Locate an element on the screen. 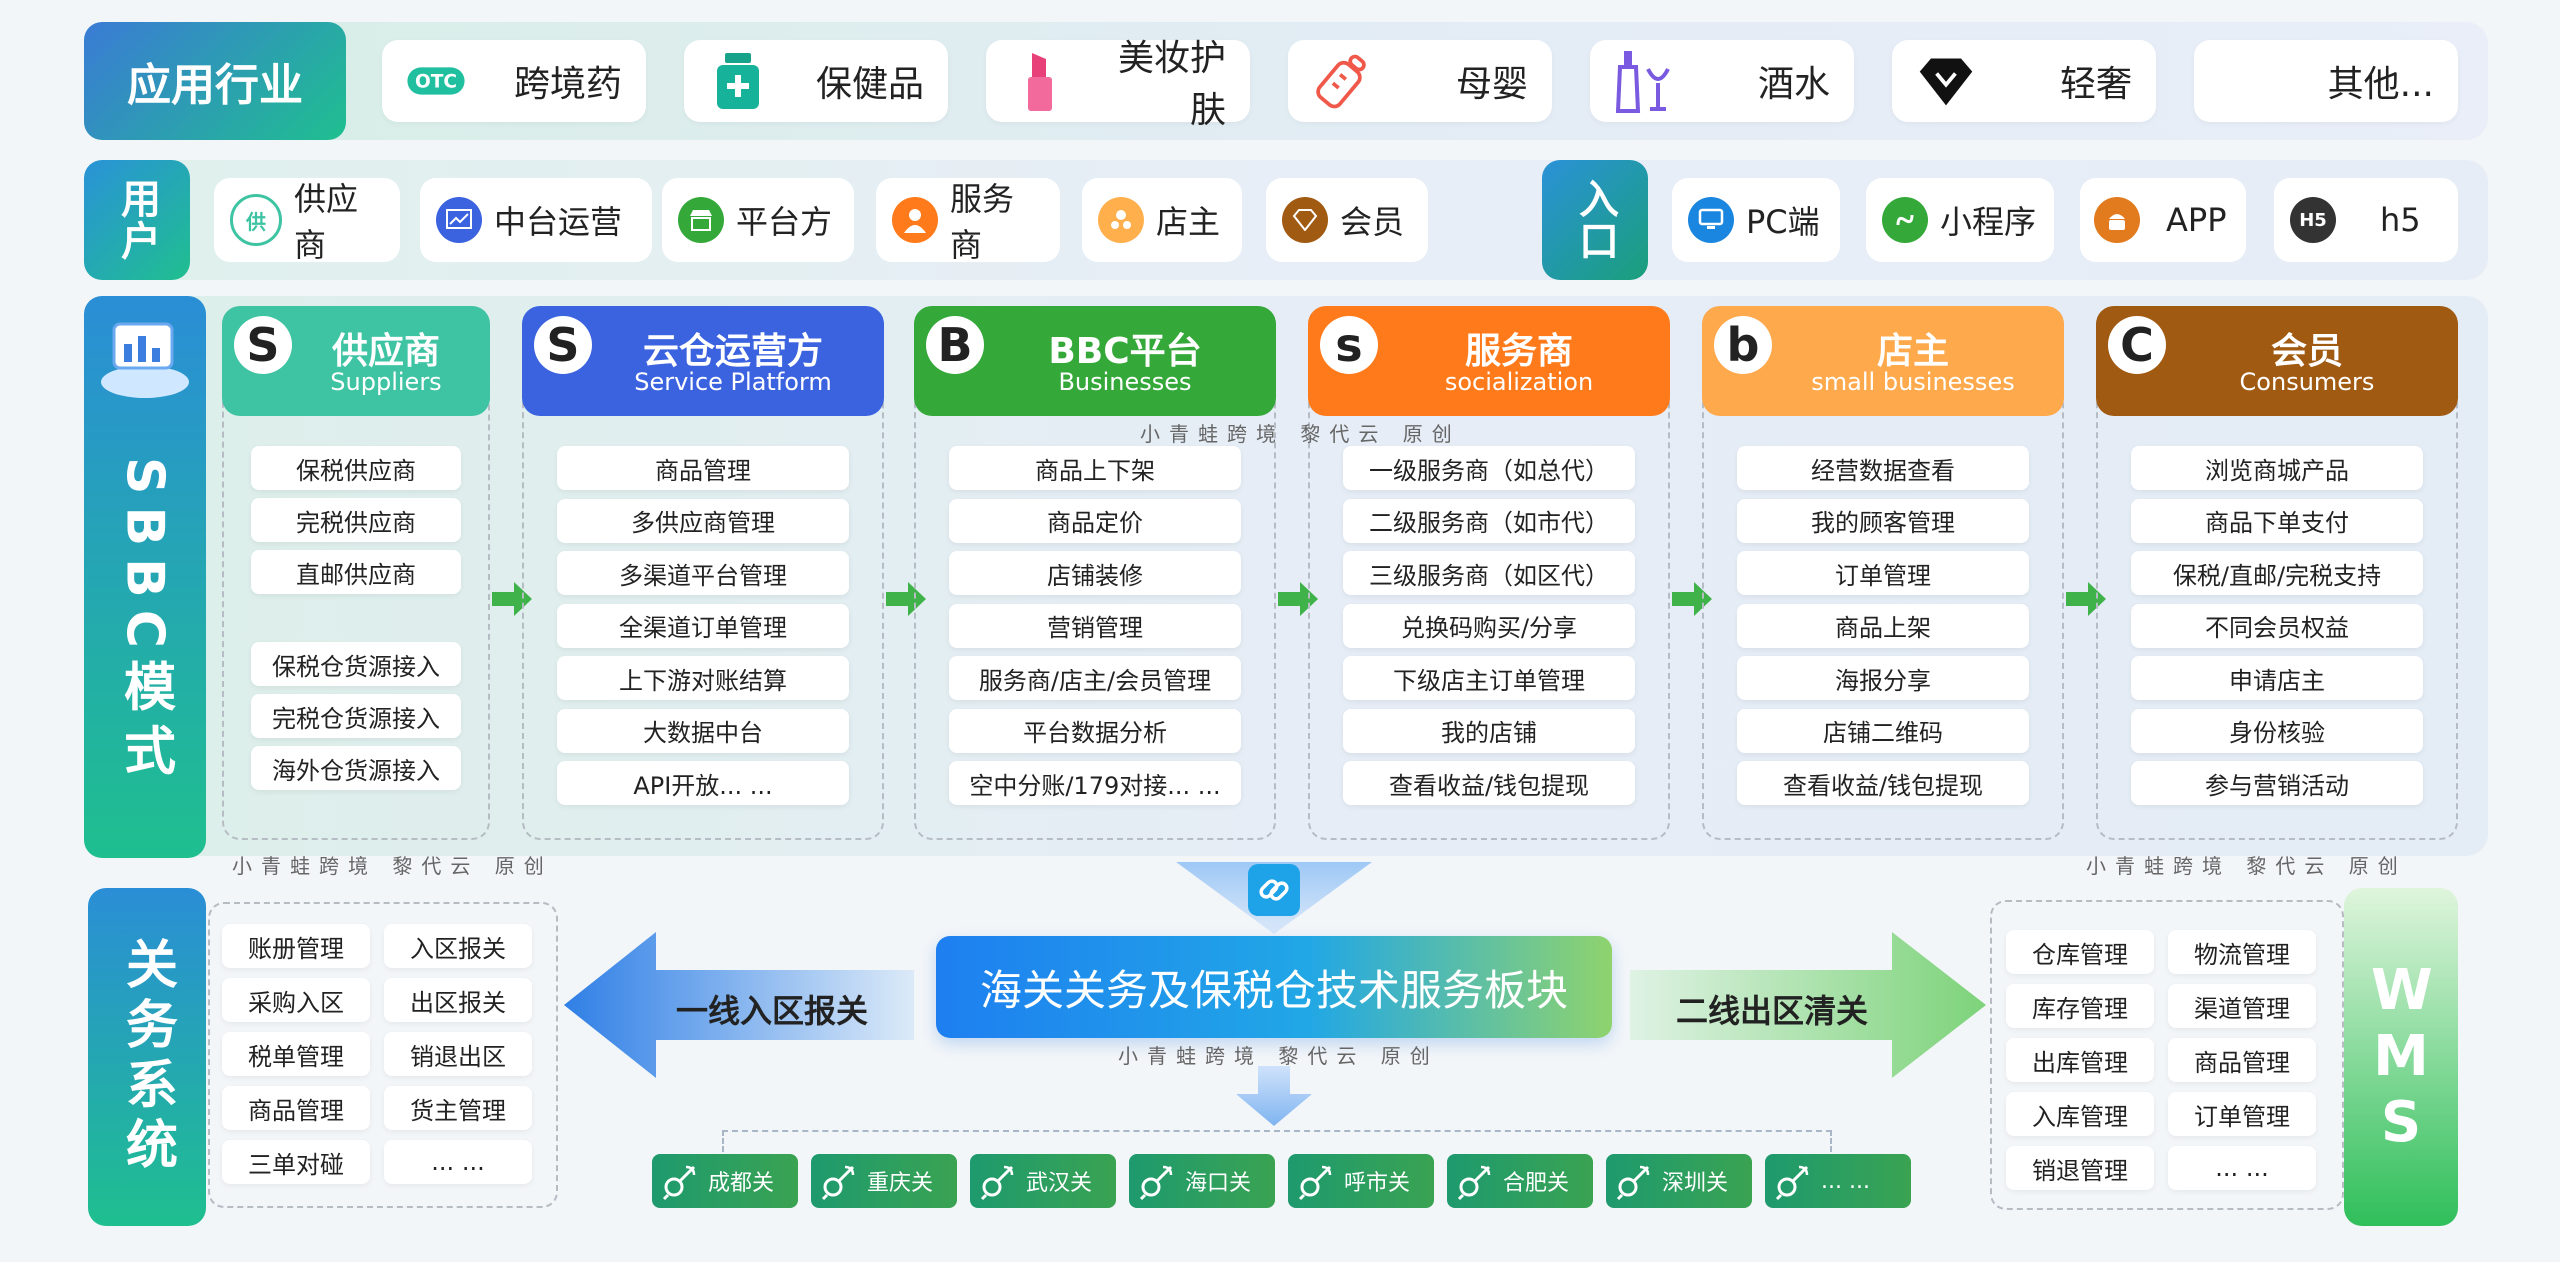 This screenshot has width=2560, height=1262. customs-item: 销退出区 is located at coordinates (458, 1054).